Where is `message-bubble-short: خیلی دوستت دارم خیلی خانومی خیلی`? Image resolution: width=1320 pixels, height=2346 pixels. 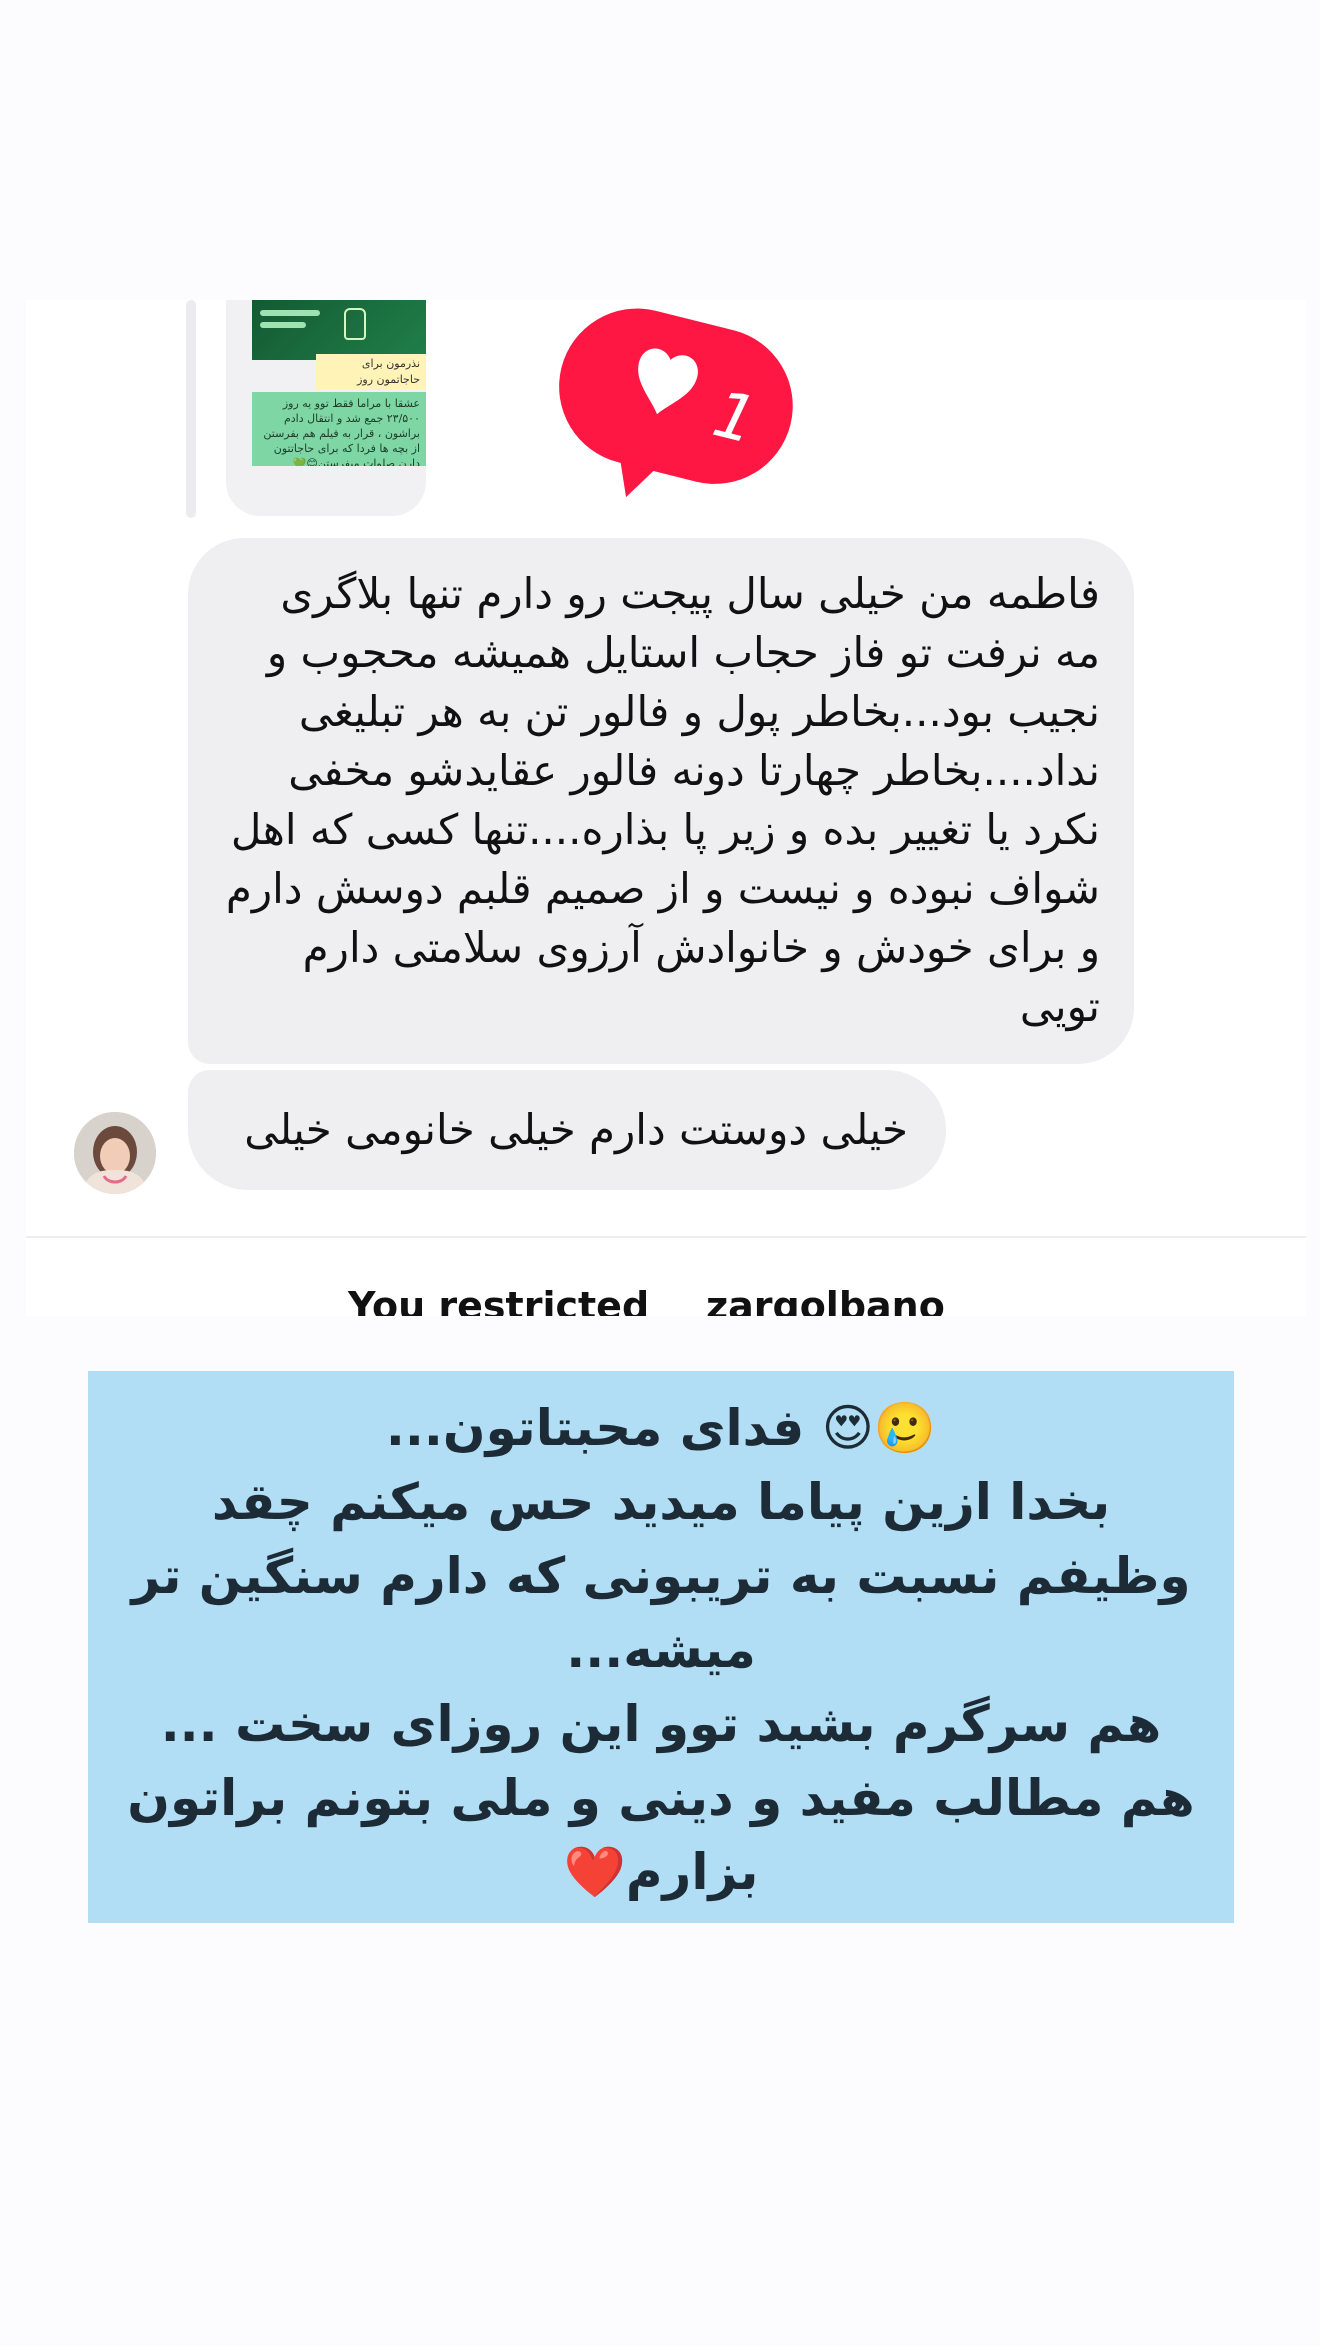
message-bubble-short: خیلی دوستت دارم خیلی خانومی خیلی is located at coordinates (567, 1130).